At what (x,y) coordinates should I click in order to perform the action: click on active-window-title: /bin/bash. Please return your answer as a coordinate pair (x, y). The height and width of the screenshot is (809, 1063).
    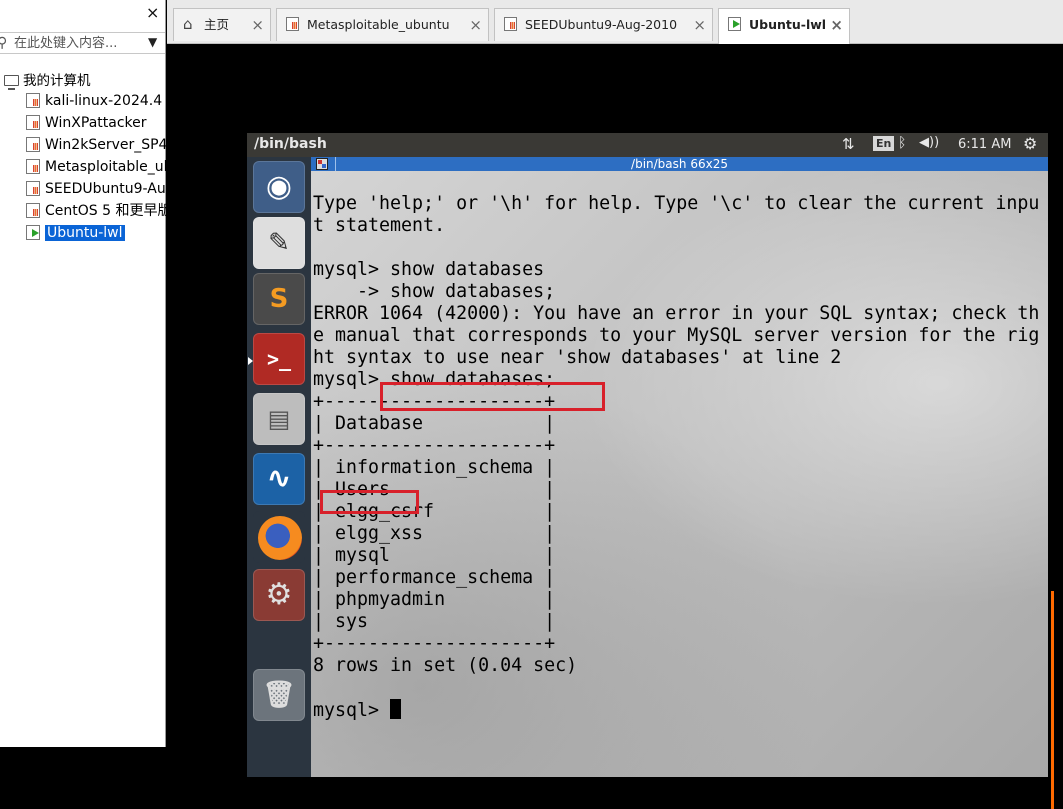
    Looking at the image, I should click on (290, 144).